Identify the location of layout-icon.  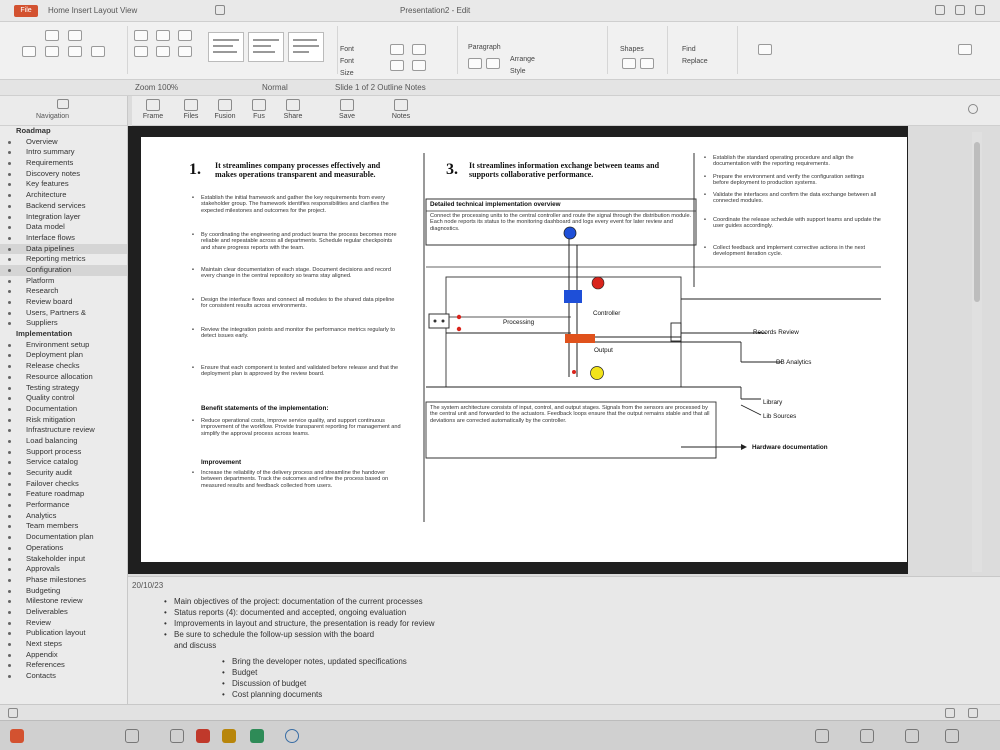
(141, 51).